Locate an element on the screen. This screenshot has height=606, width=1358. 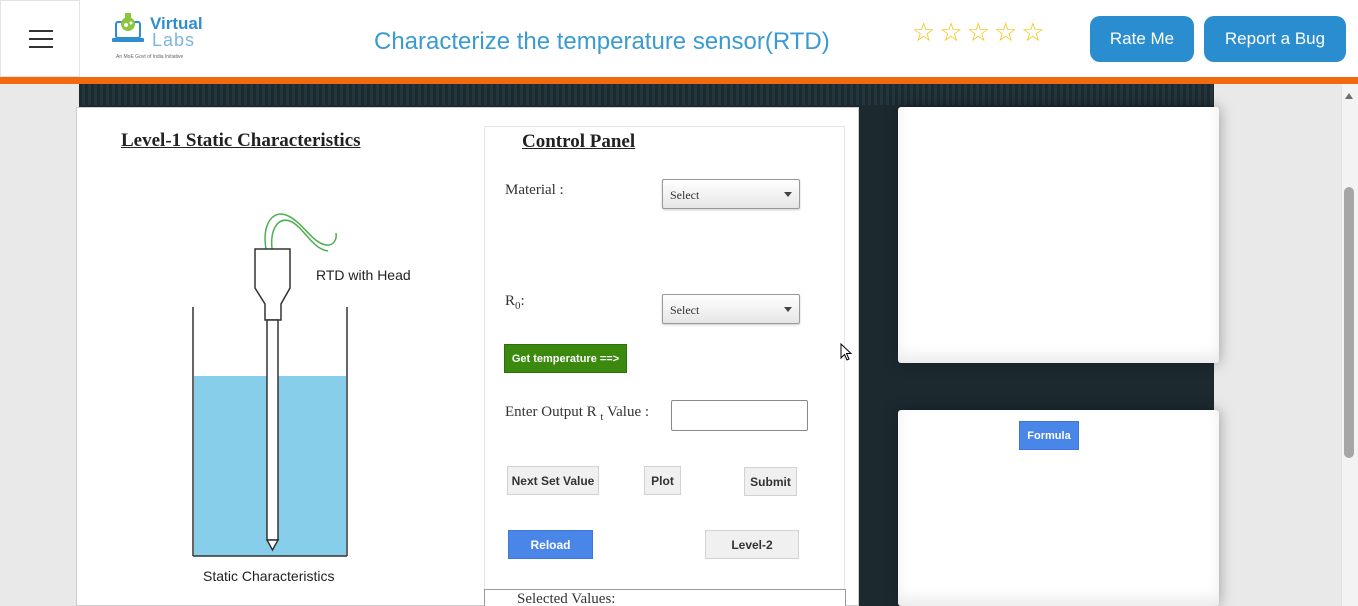
output-rt-label-suffix: Value : is located at coordinates (626, 412).